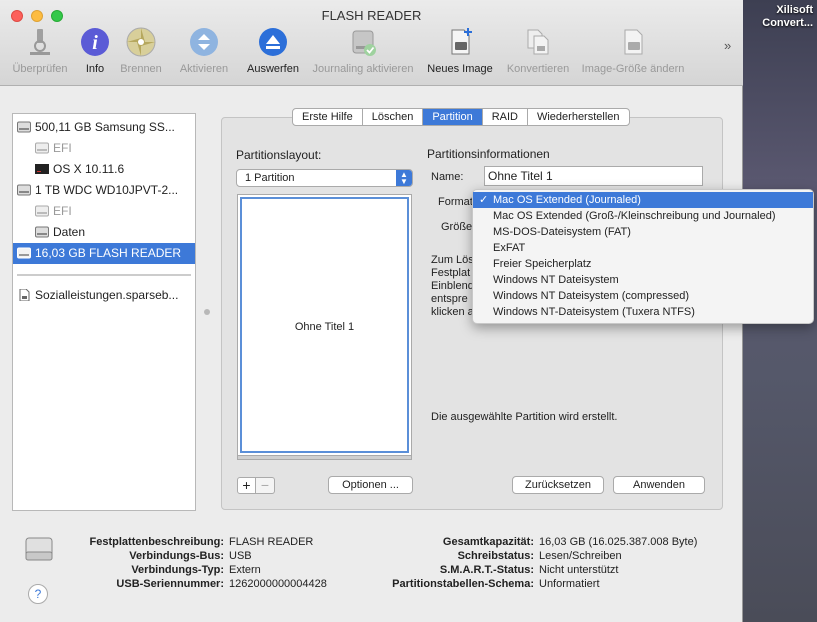  Describe the element at coordinates (463, 584) in the screenshot. I see `partition-scheme-label: Partitionstabellen-Schema:` at that location.